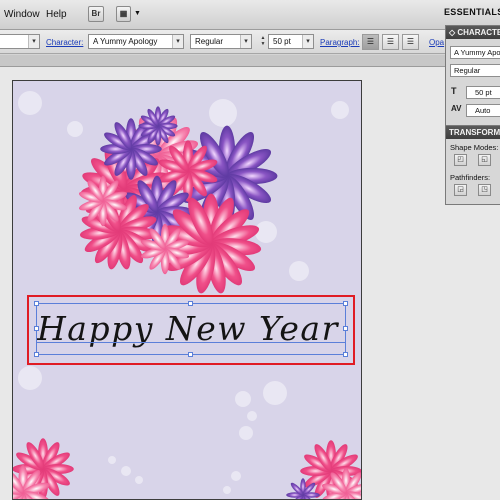  I want to click on minus-front-button: ◱, so click(484, 160).